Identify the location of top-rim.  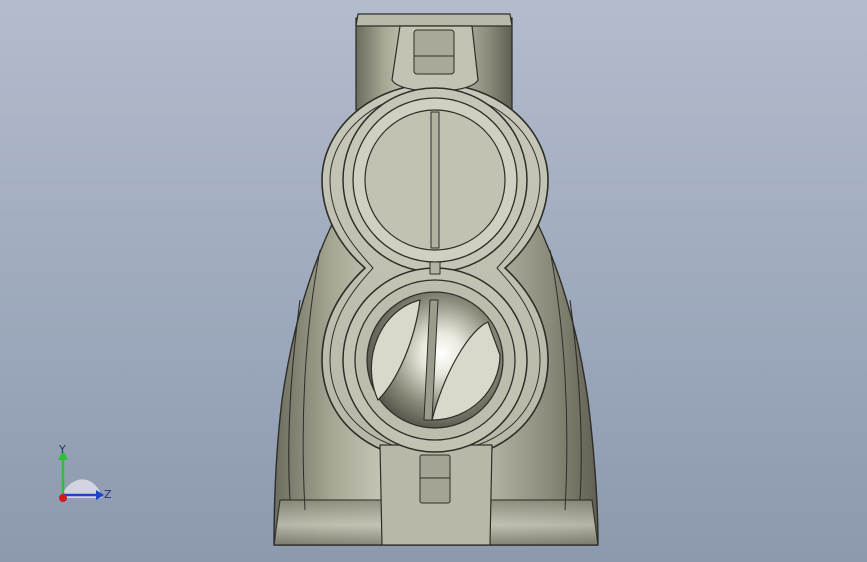
(434, 20).